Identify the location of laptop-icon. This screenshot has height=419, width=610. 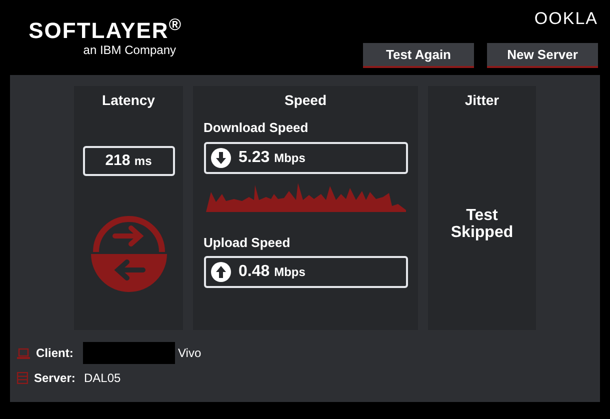
(23, 353).